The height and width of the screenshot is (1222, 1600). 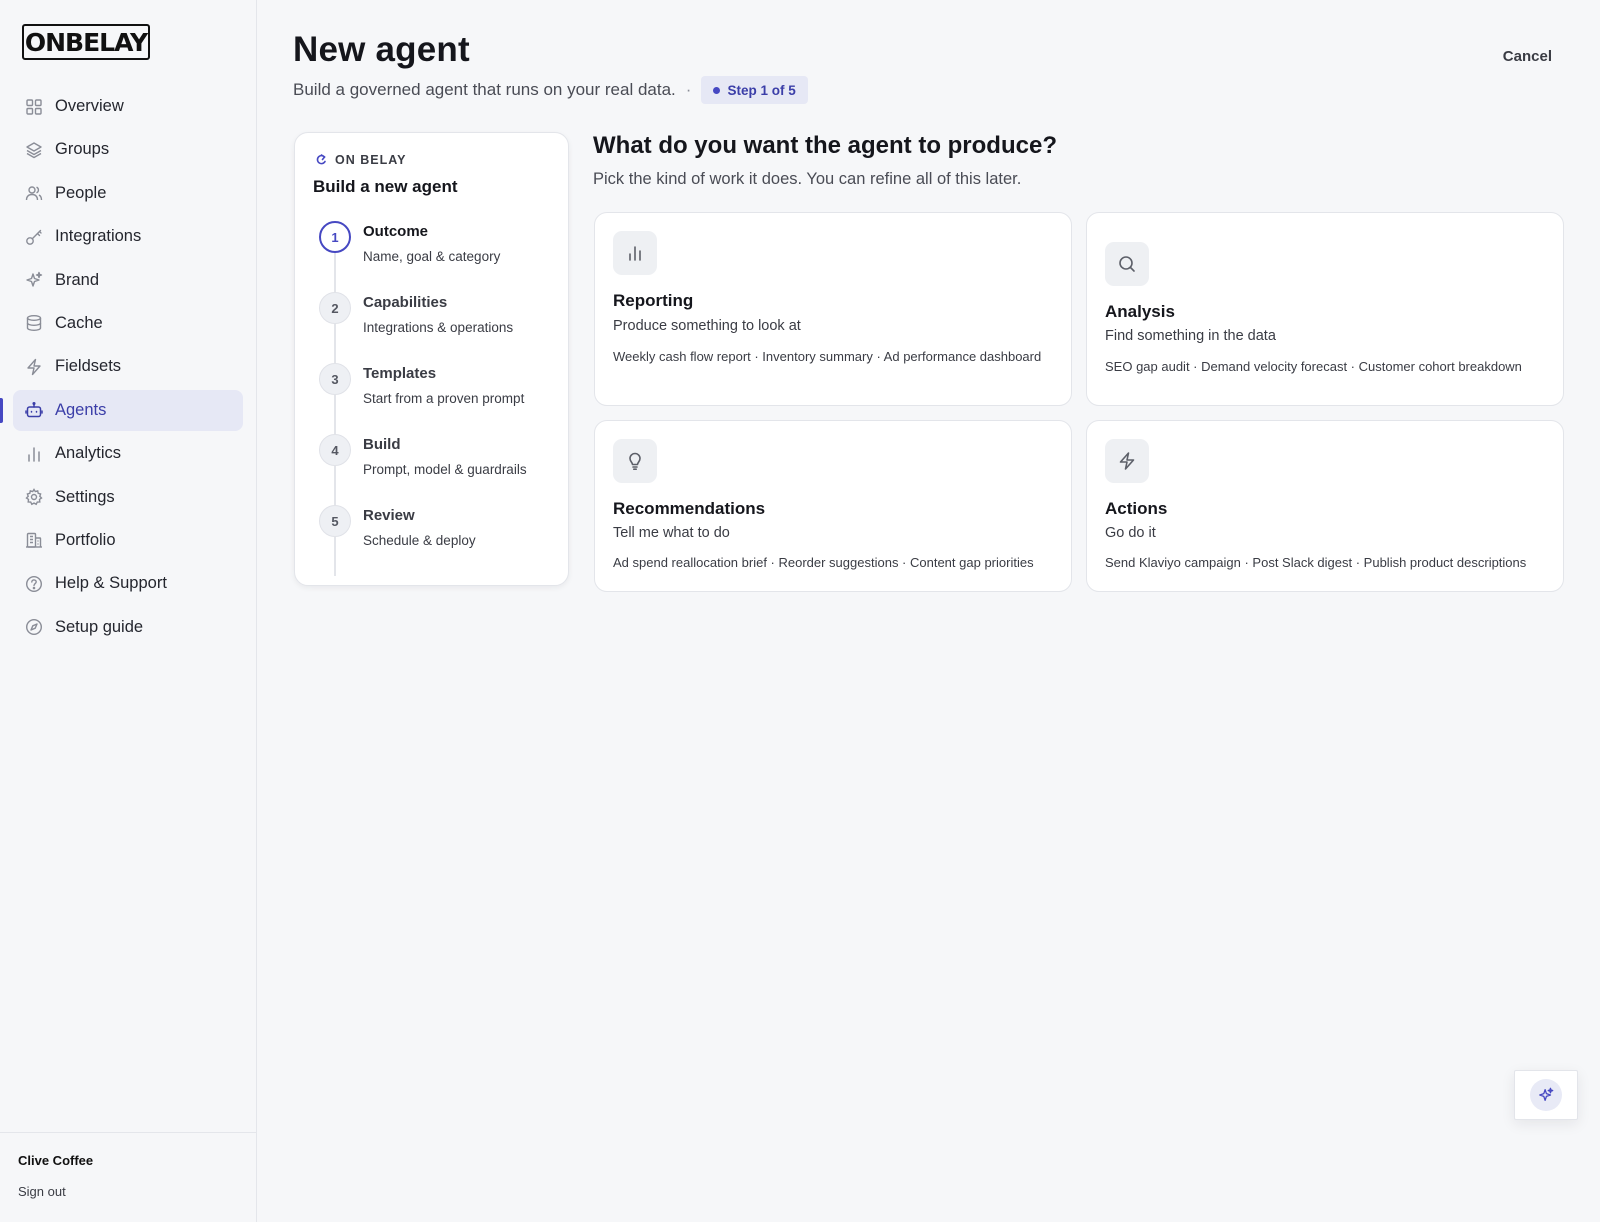 What do you see at coordinates (99, 626) in the screenshot?
I see `sidebar-item-label: Setup guide` at bounding box center [99, 626].